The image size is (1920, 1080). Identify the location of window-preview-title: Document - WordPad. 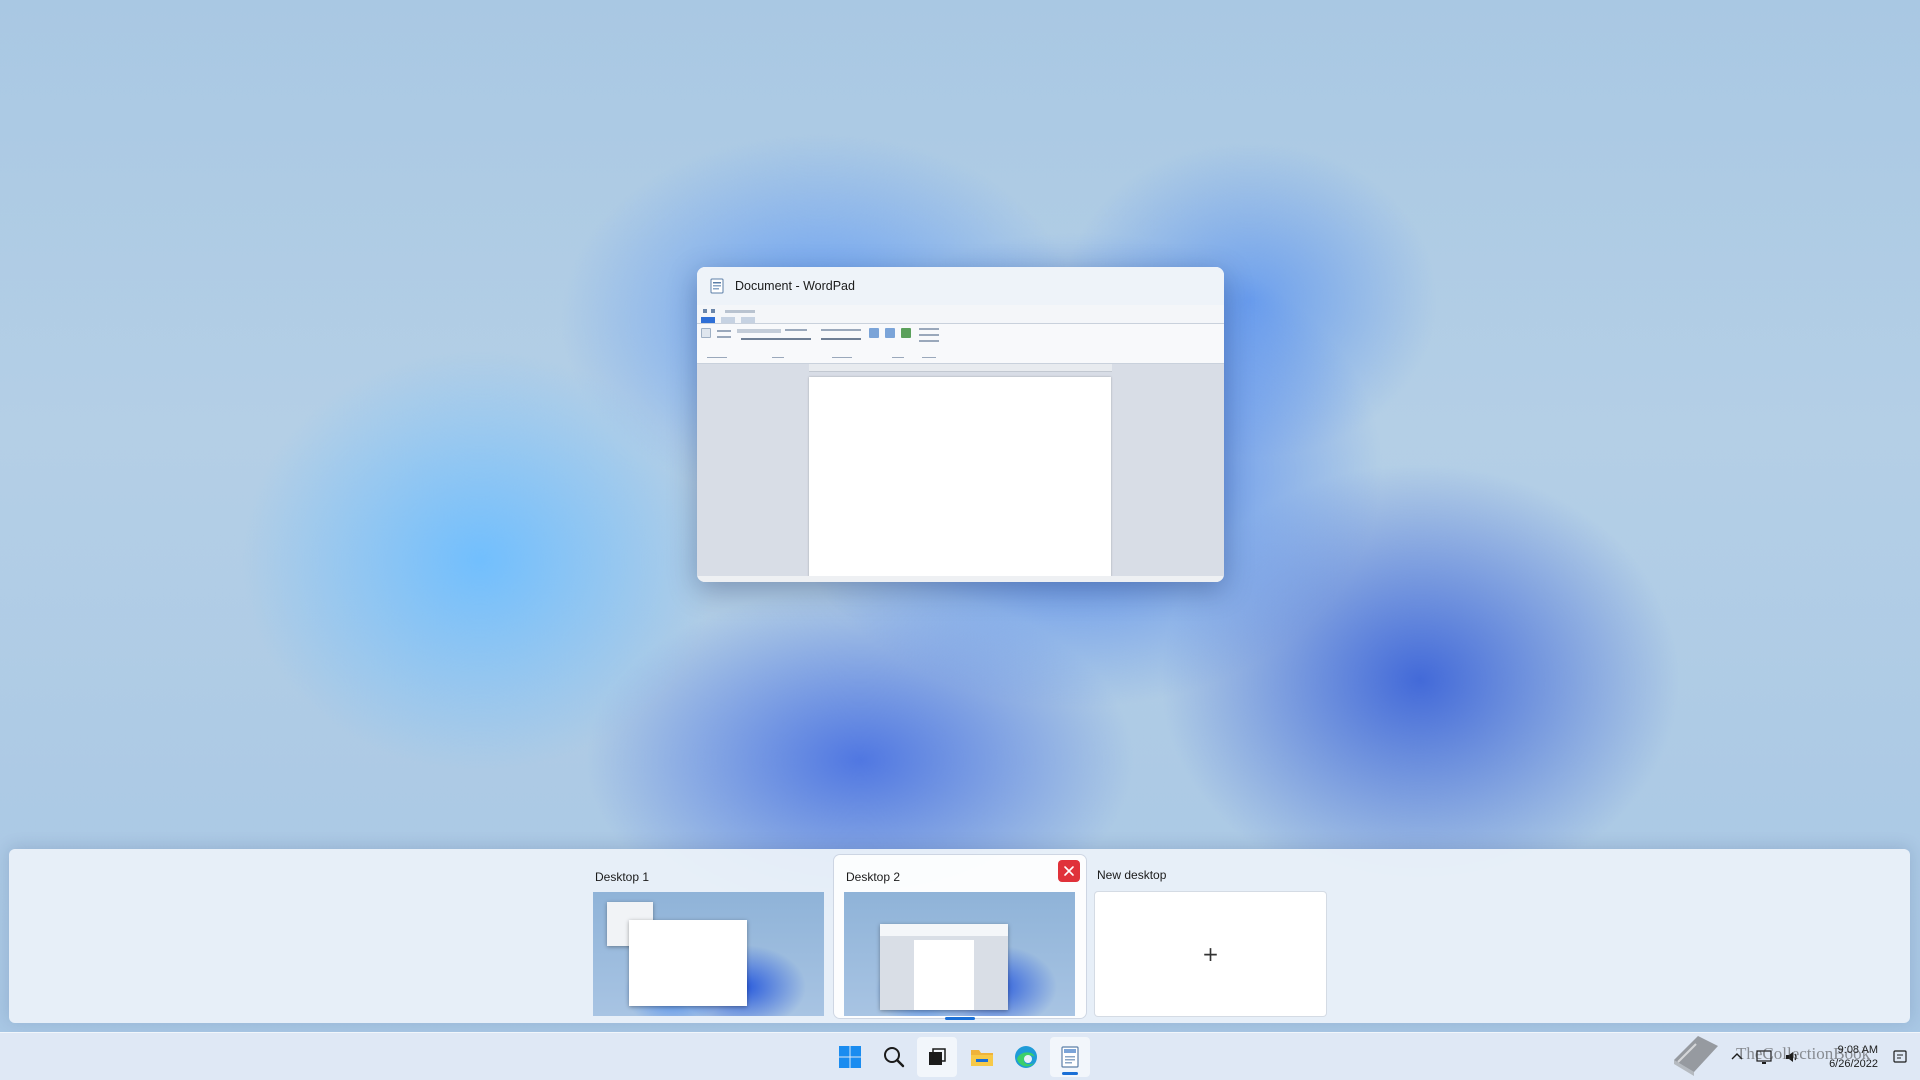
(795, 286).